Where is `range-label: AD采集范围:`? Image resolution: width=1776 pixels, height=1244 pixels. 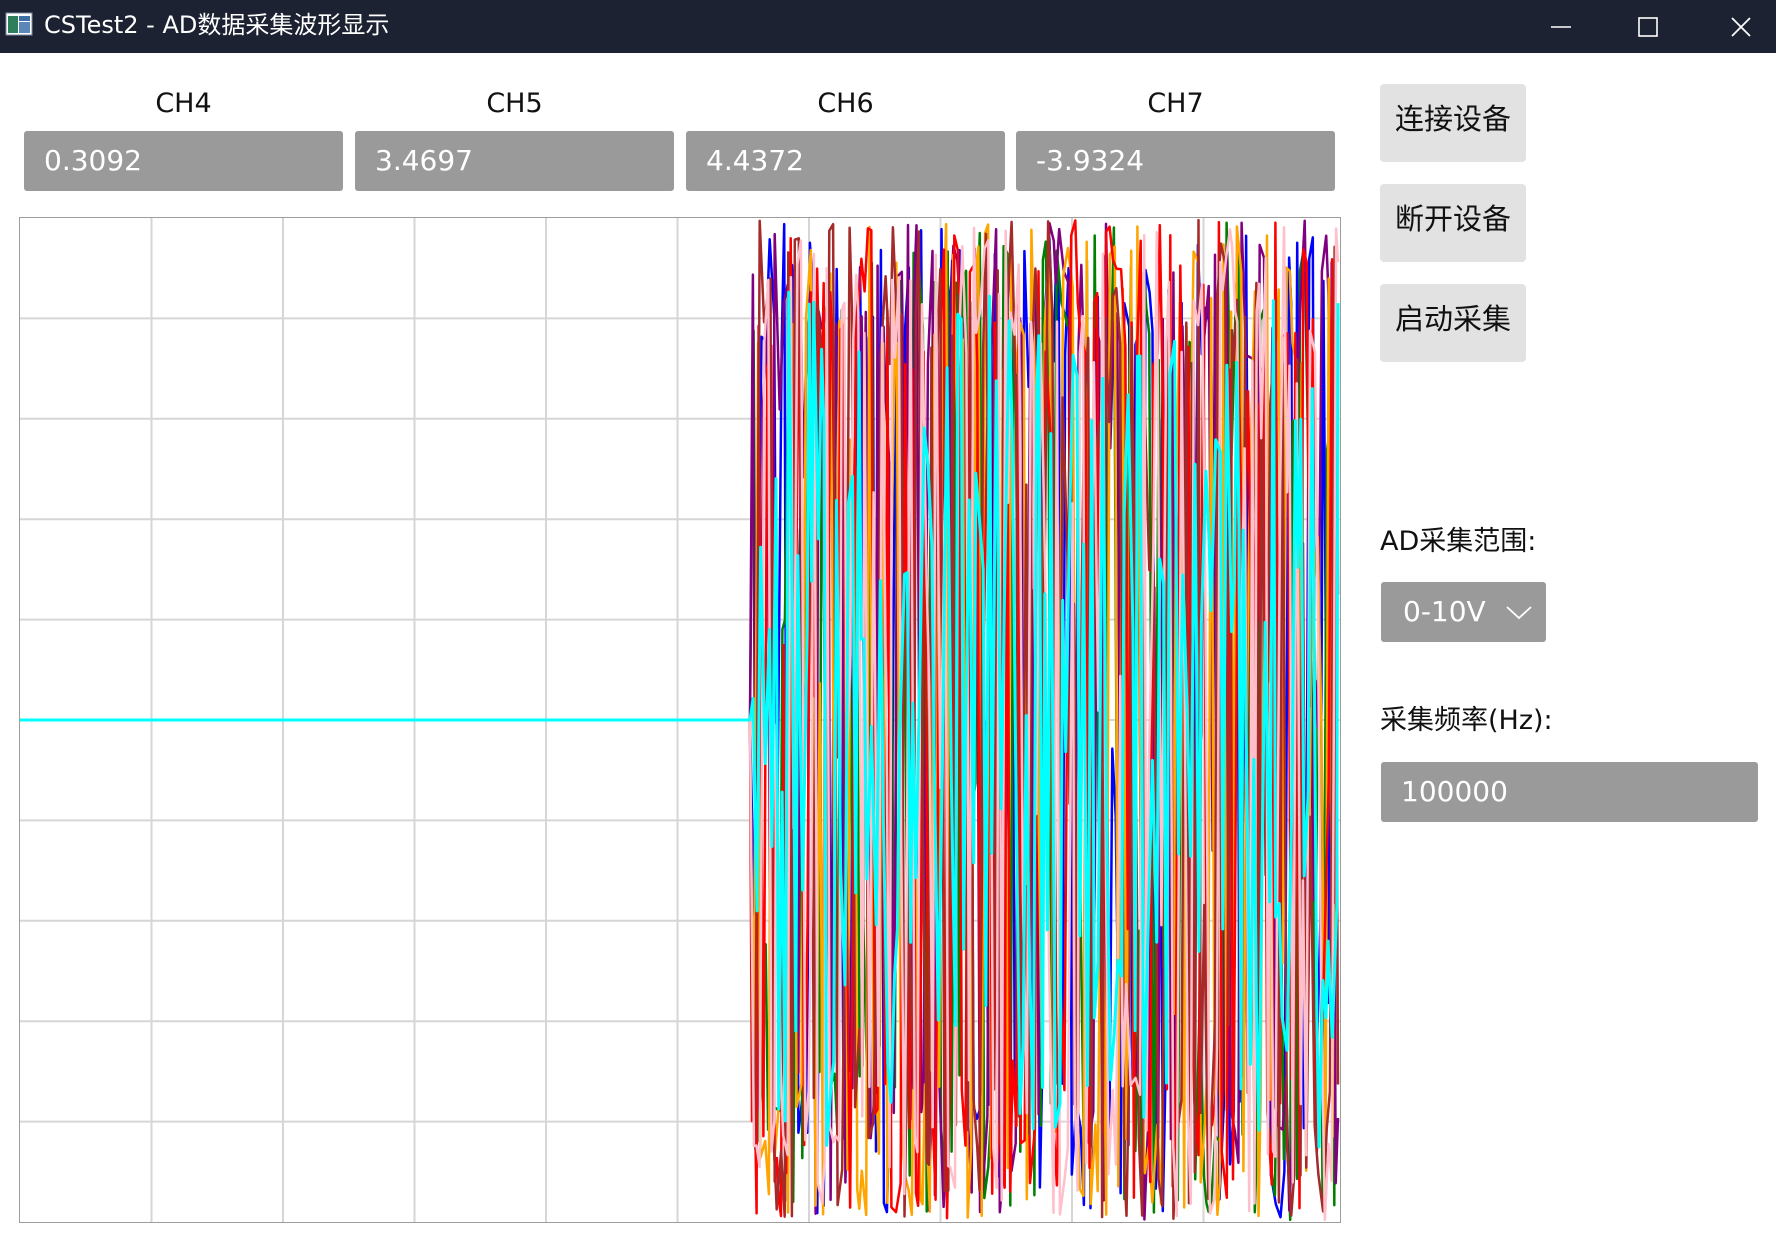
range-label: AD采集范围: is located at coordinates (1458, 541).